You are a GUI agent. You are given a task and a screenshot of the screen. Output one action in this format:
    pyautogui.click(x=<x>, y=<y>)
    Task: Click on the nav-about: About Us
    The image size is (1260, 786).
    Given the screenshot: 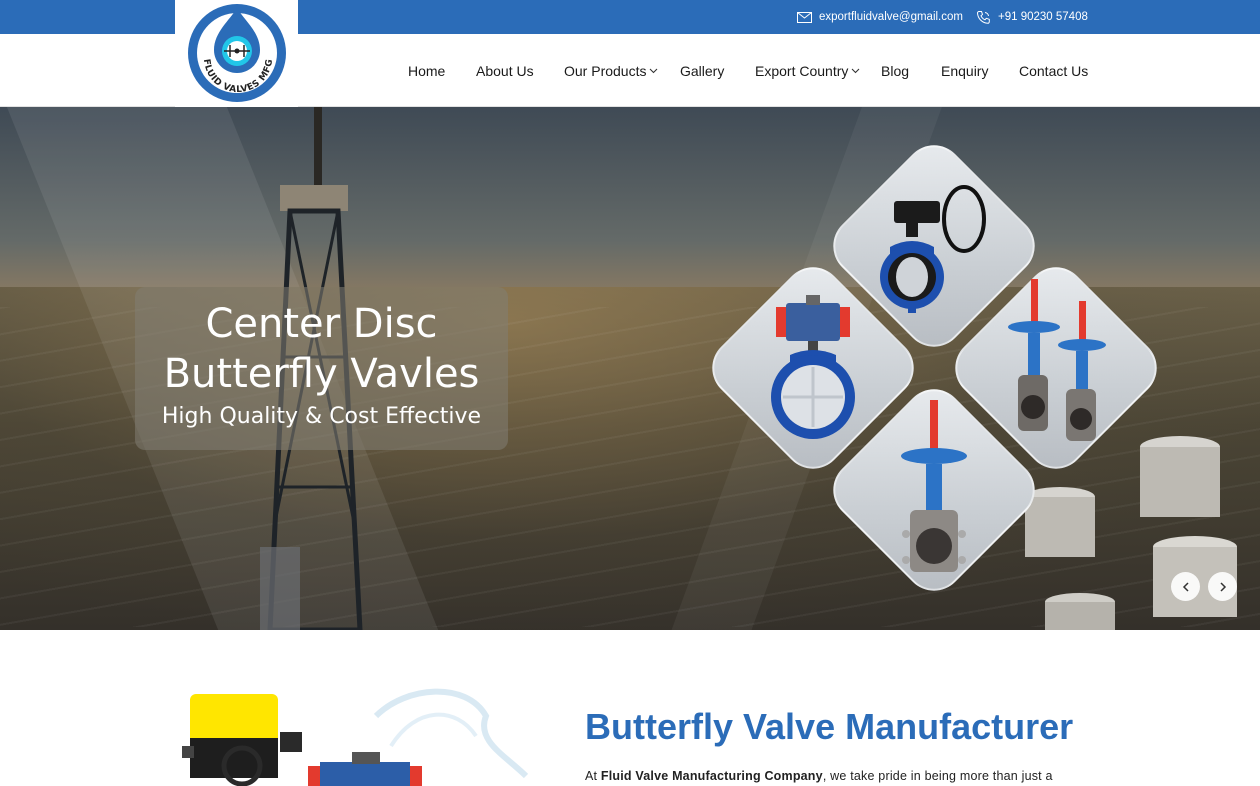 What is the action you would take?
    pyautogui.click(x=505, y=70)
    